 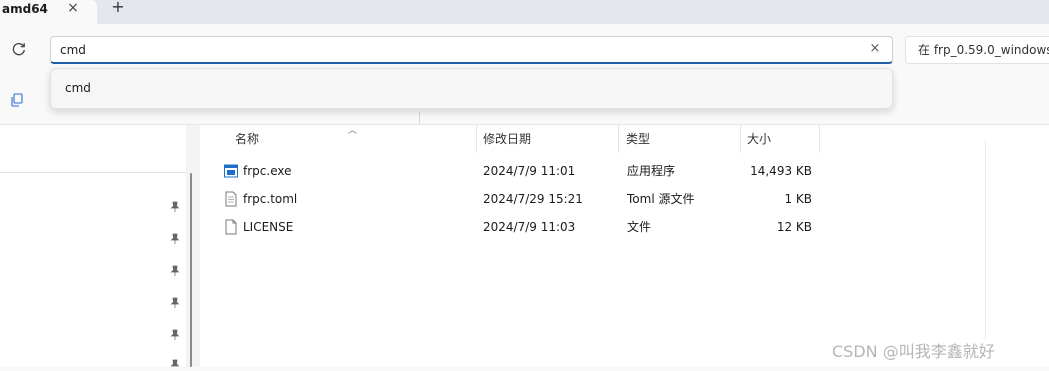 I want to click on suggestion-item: cmd, so click(x=78, y=88).